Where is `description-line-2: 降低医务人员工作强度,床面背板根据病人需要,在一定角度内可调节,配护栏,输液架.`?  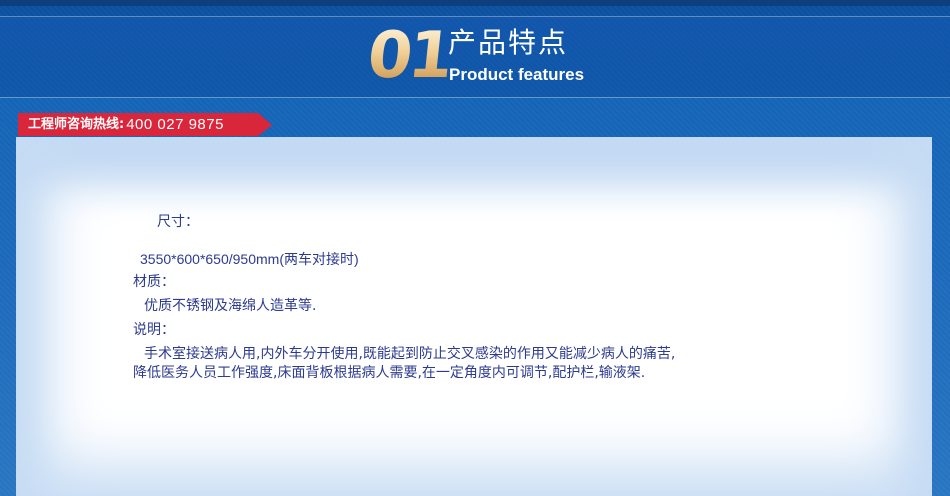
description-line-2: 降低医务人员工作强度,床面背板根据病人需要,在一定角度内可调节,配护栏,输液架. is located at coordinates (389, 373).